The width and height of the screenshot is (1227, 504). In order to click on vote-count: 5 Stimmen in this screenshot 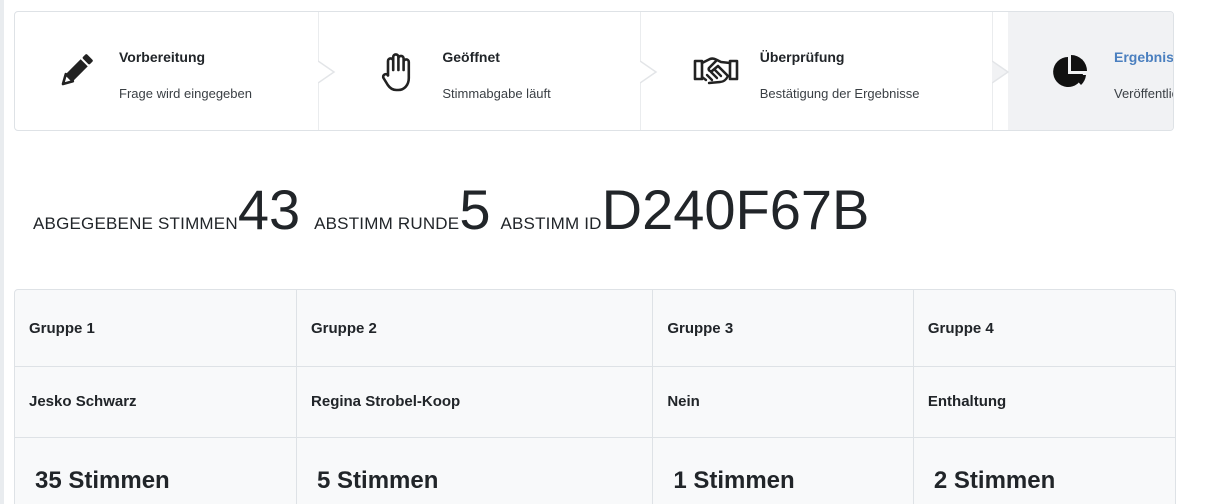, I will do `click(475, 470)`.